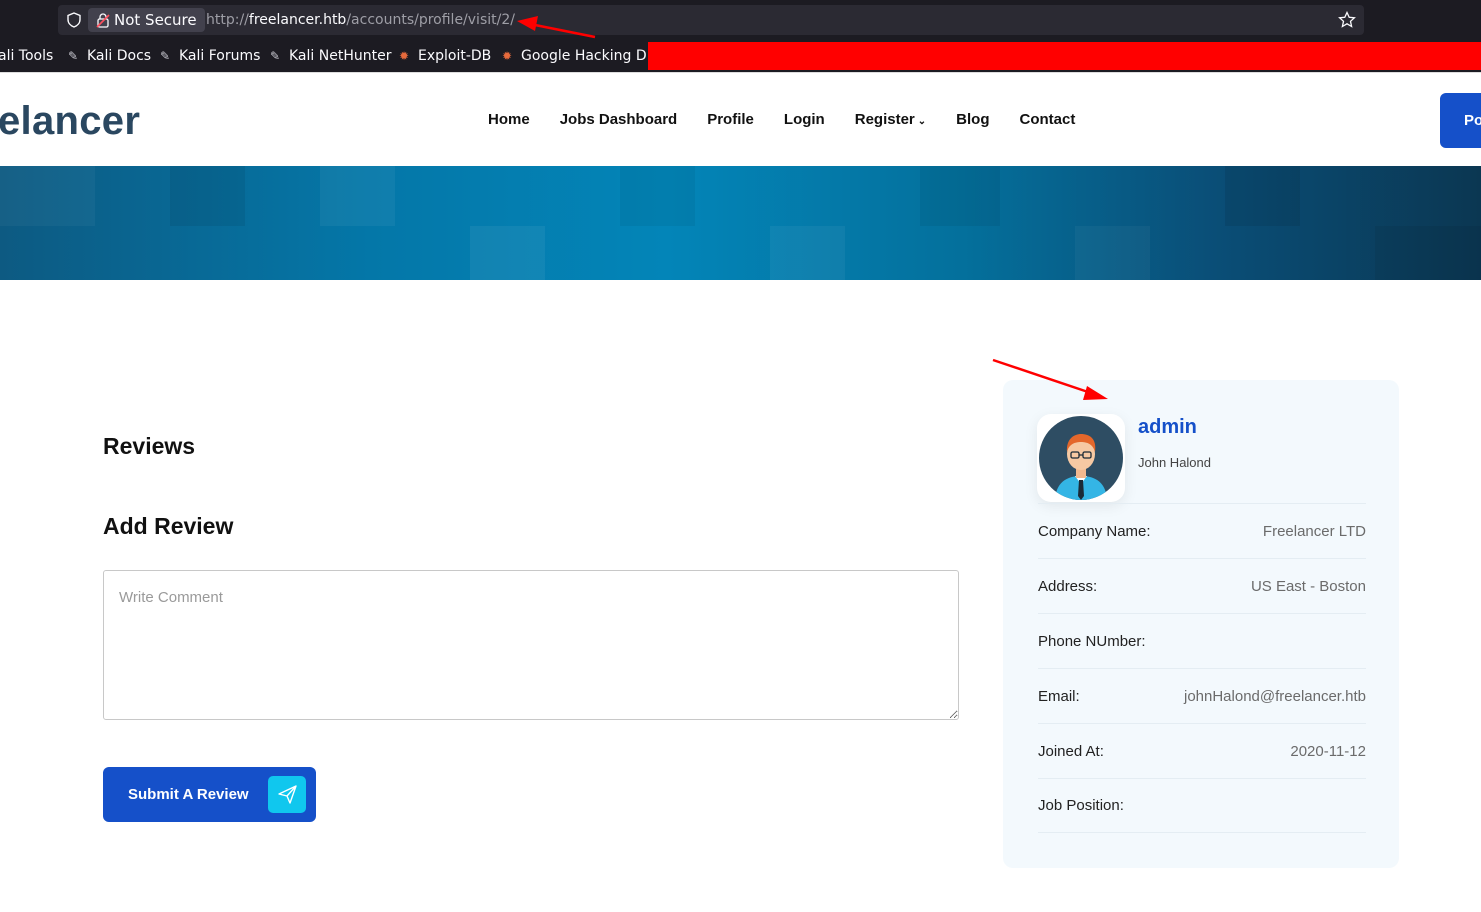 This screenshot has height=912, width=1481. I want to click on detail-row-email: Email: johnHalond@freelancer.htb, so click(1202, 695).